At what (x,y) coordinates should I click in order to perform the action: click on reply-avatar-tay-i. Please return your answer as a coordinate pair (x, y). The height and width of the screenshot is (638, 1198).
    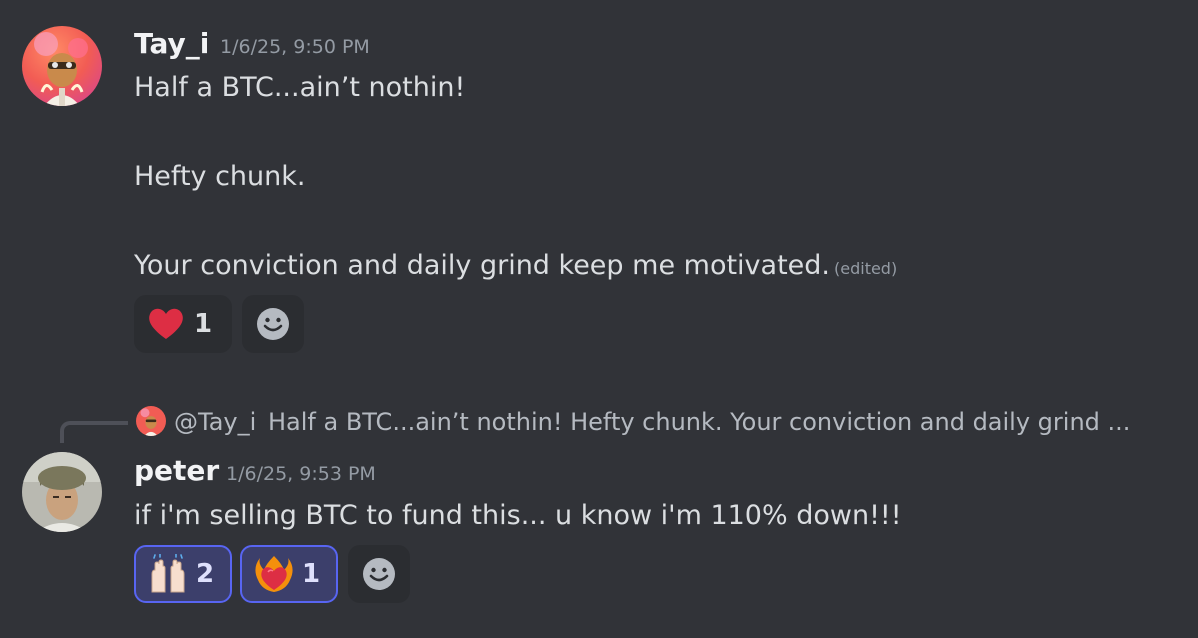
    Looking at the image, I should click on (151, 421).